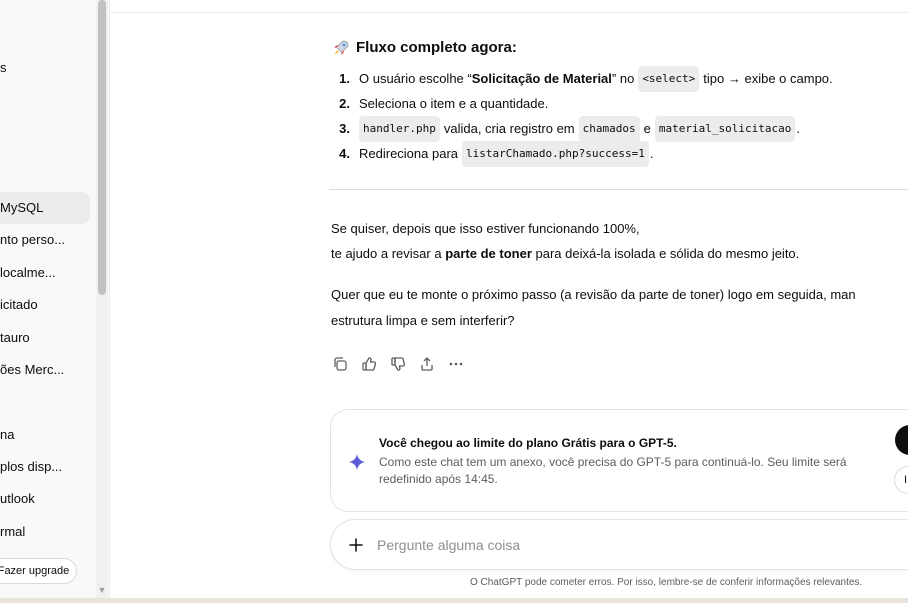 This screenshot has width=908, height=603. Describe the element at coordinates (45, 532) in the screenshot. I see `sidebar-item: rmal` at that location.